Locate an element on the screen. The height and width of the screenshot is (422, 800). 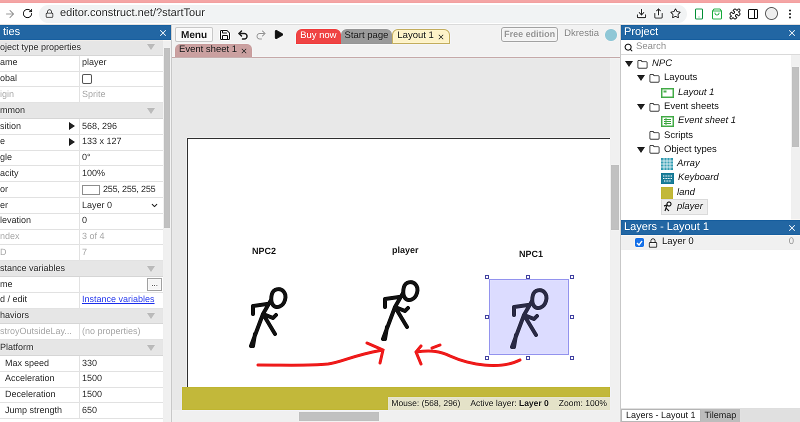
tree-item: Event sheet 1 is located at coordinates (700, 121).